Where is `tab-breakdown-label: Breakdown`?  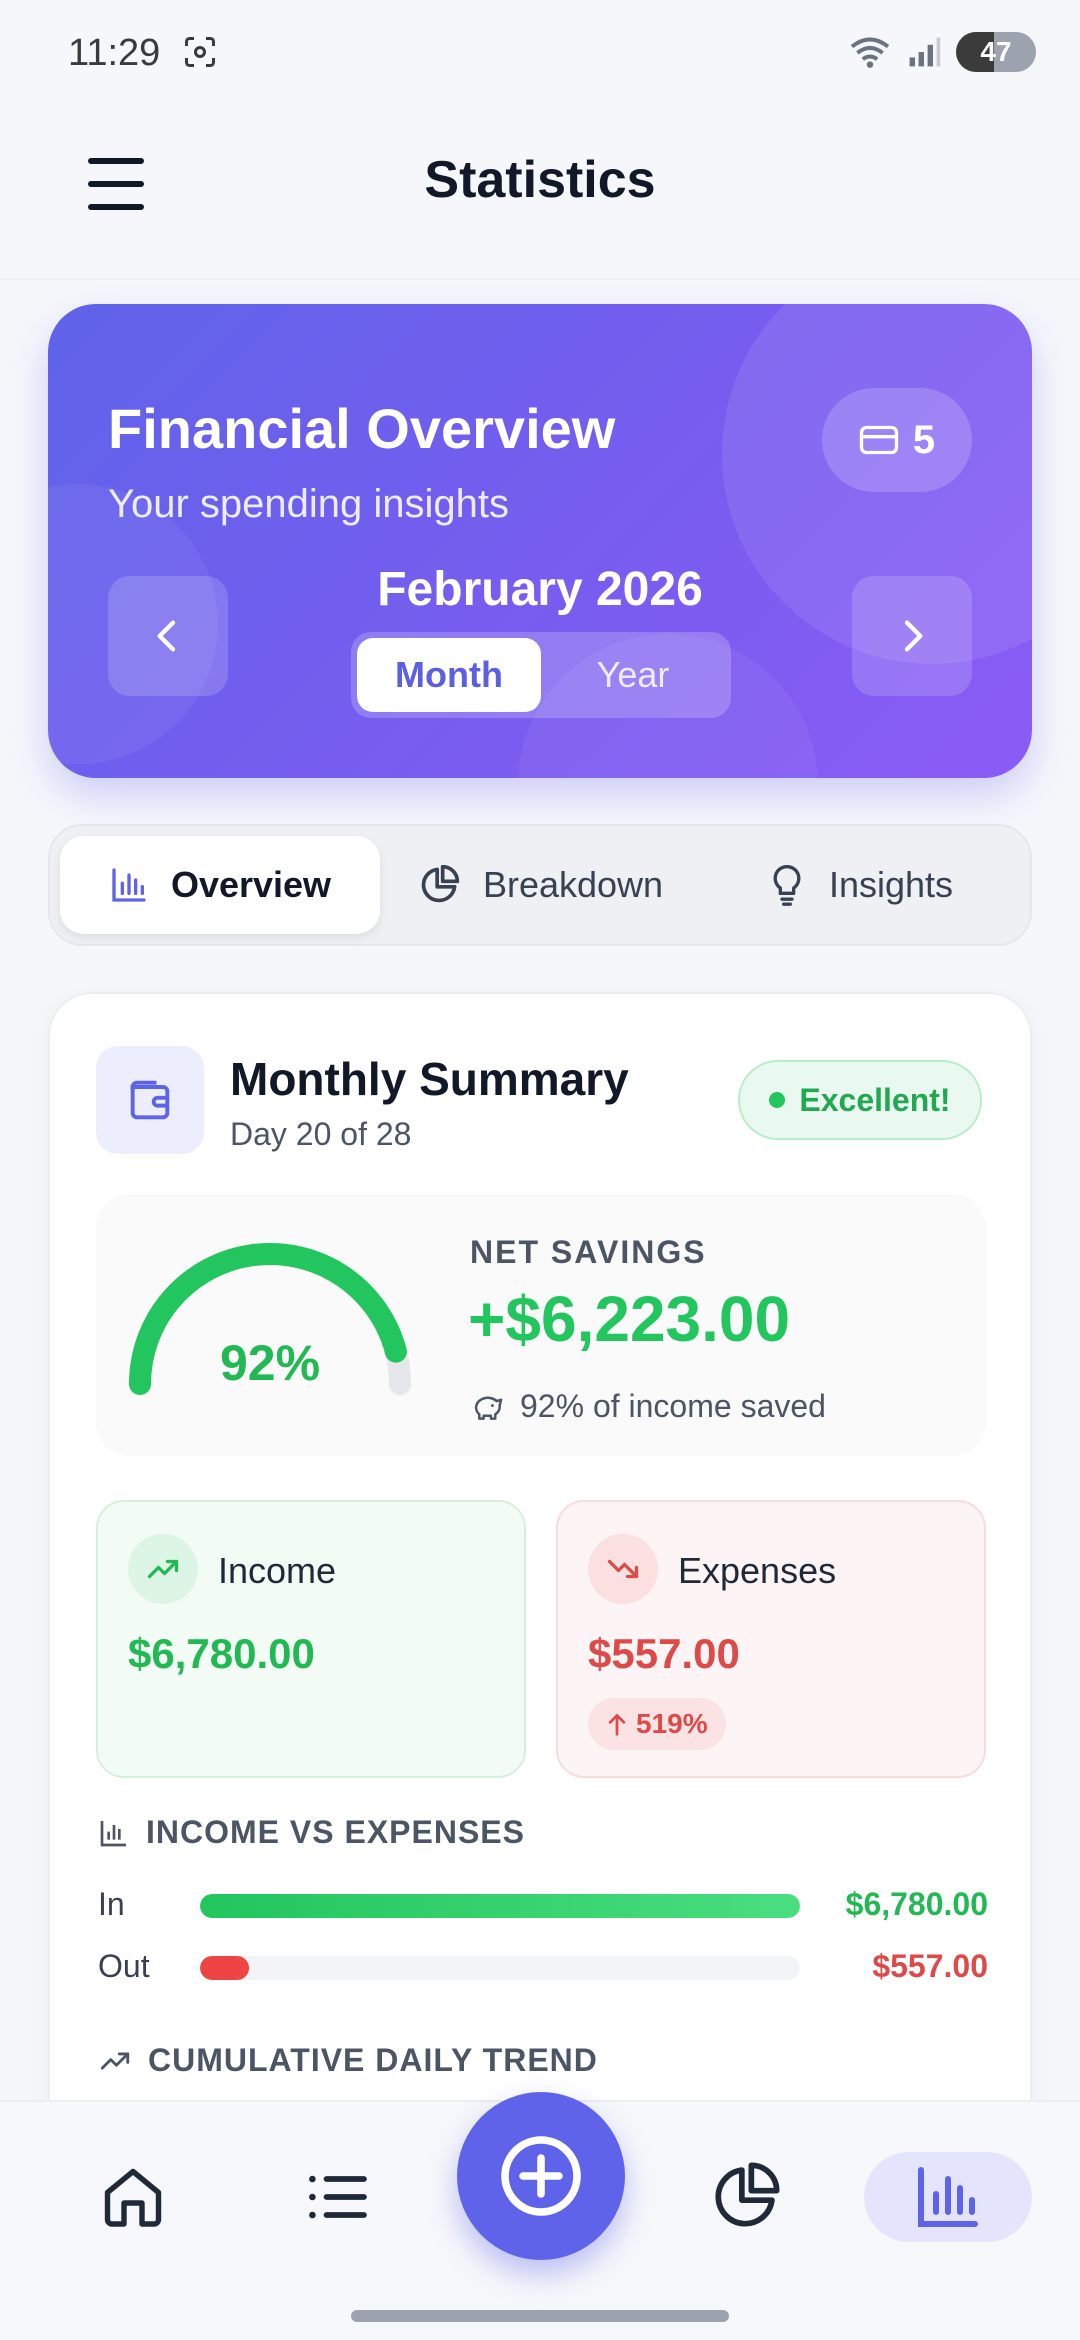
tab-breakdown-label: Breakdown is located at coordinates (573, 884).